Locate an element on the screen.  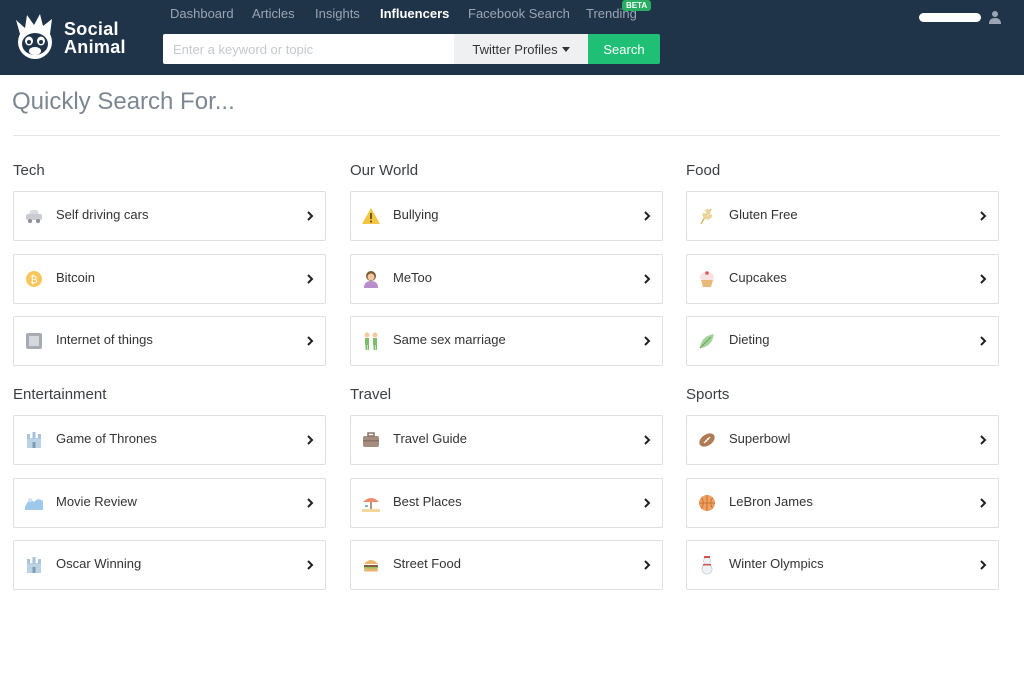
device-icon is located at coordinates (34, 341).